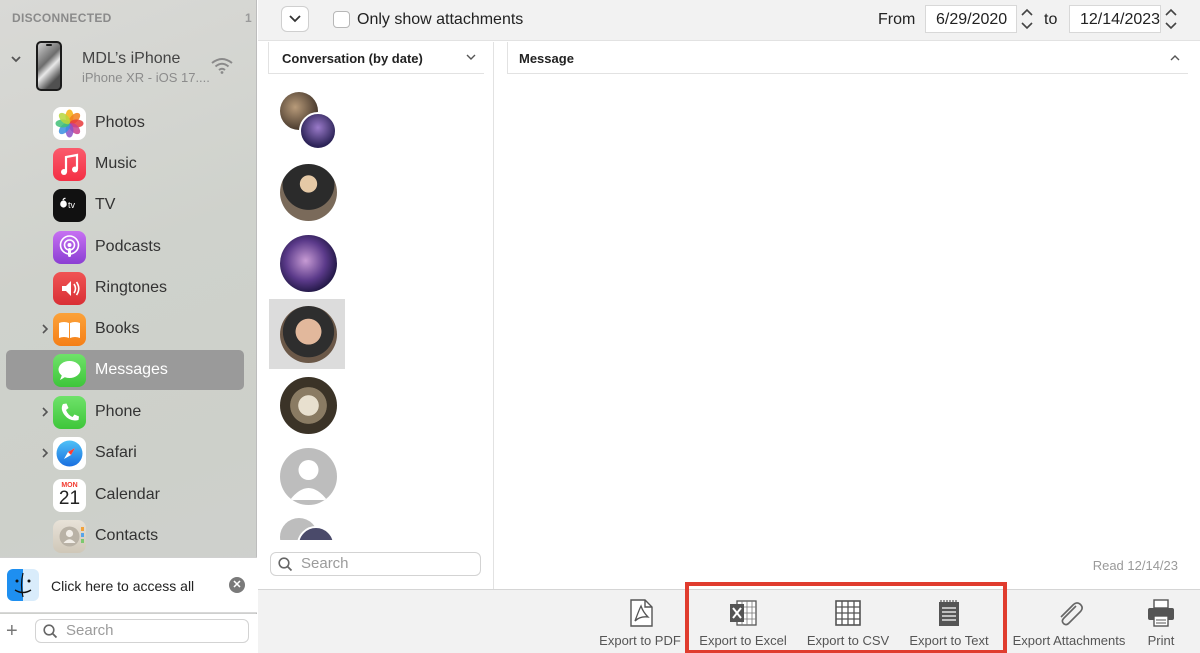 The image size is (1200, 653). Describe the element at coordinates (125, 370) in the screenshot. I see `sidebar-item-messages: Messages` at that location.